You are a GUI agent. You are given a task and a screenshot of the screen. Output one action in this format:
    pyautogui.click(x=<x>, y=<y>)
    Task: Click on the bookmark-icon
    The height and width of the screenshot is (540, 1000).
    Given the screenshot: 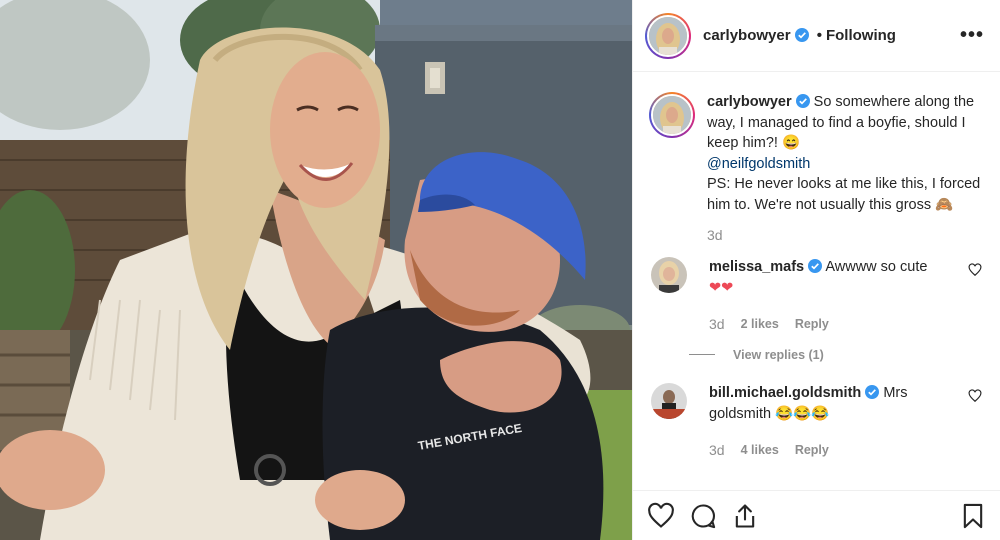 What is the action you would take?
    pyautogui.click(x=973, y=516)
    